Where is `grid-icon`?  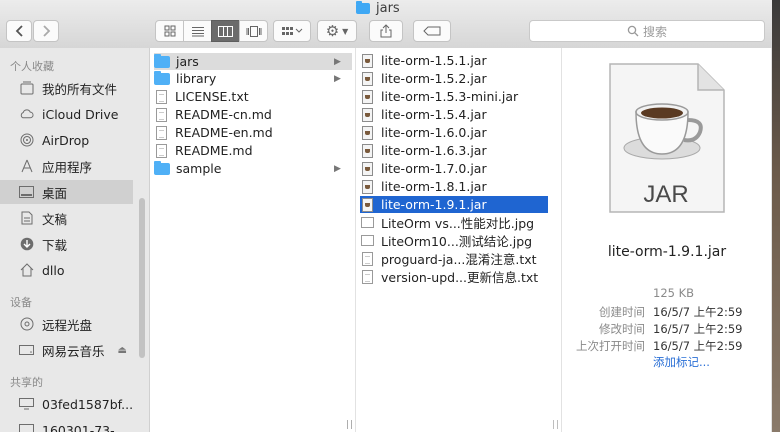 grid-icon is located at coordinates (169, 31).